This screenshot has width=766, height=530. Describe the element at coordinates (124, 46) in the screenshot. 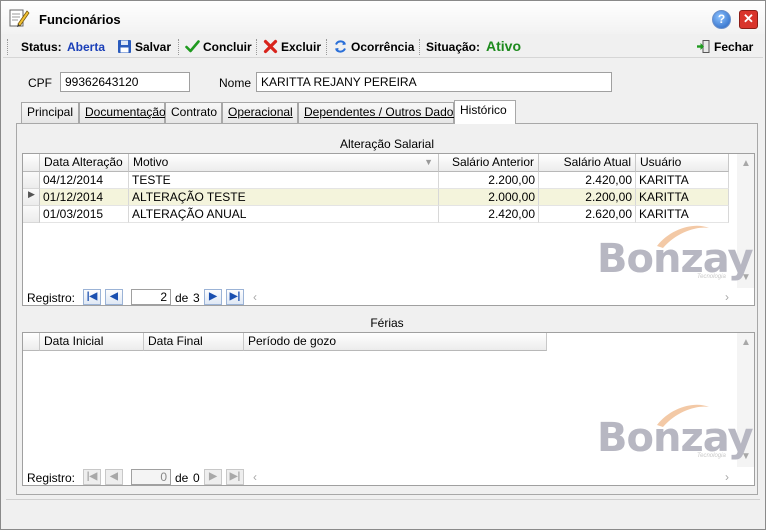

I see `floppy-disk-icon` at that location.